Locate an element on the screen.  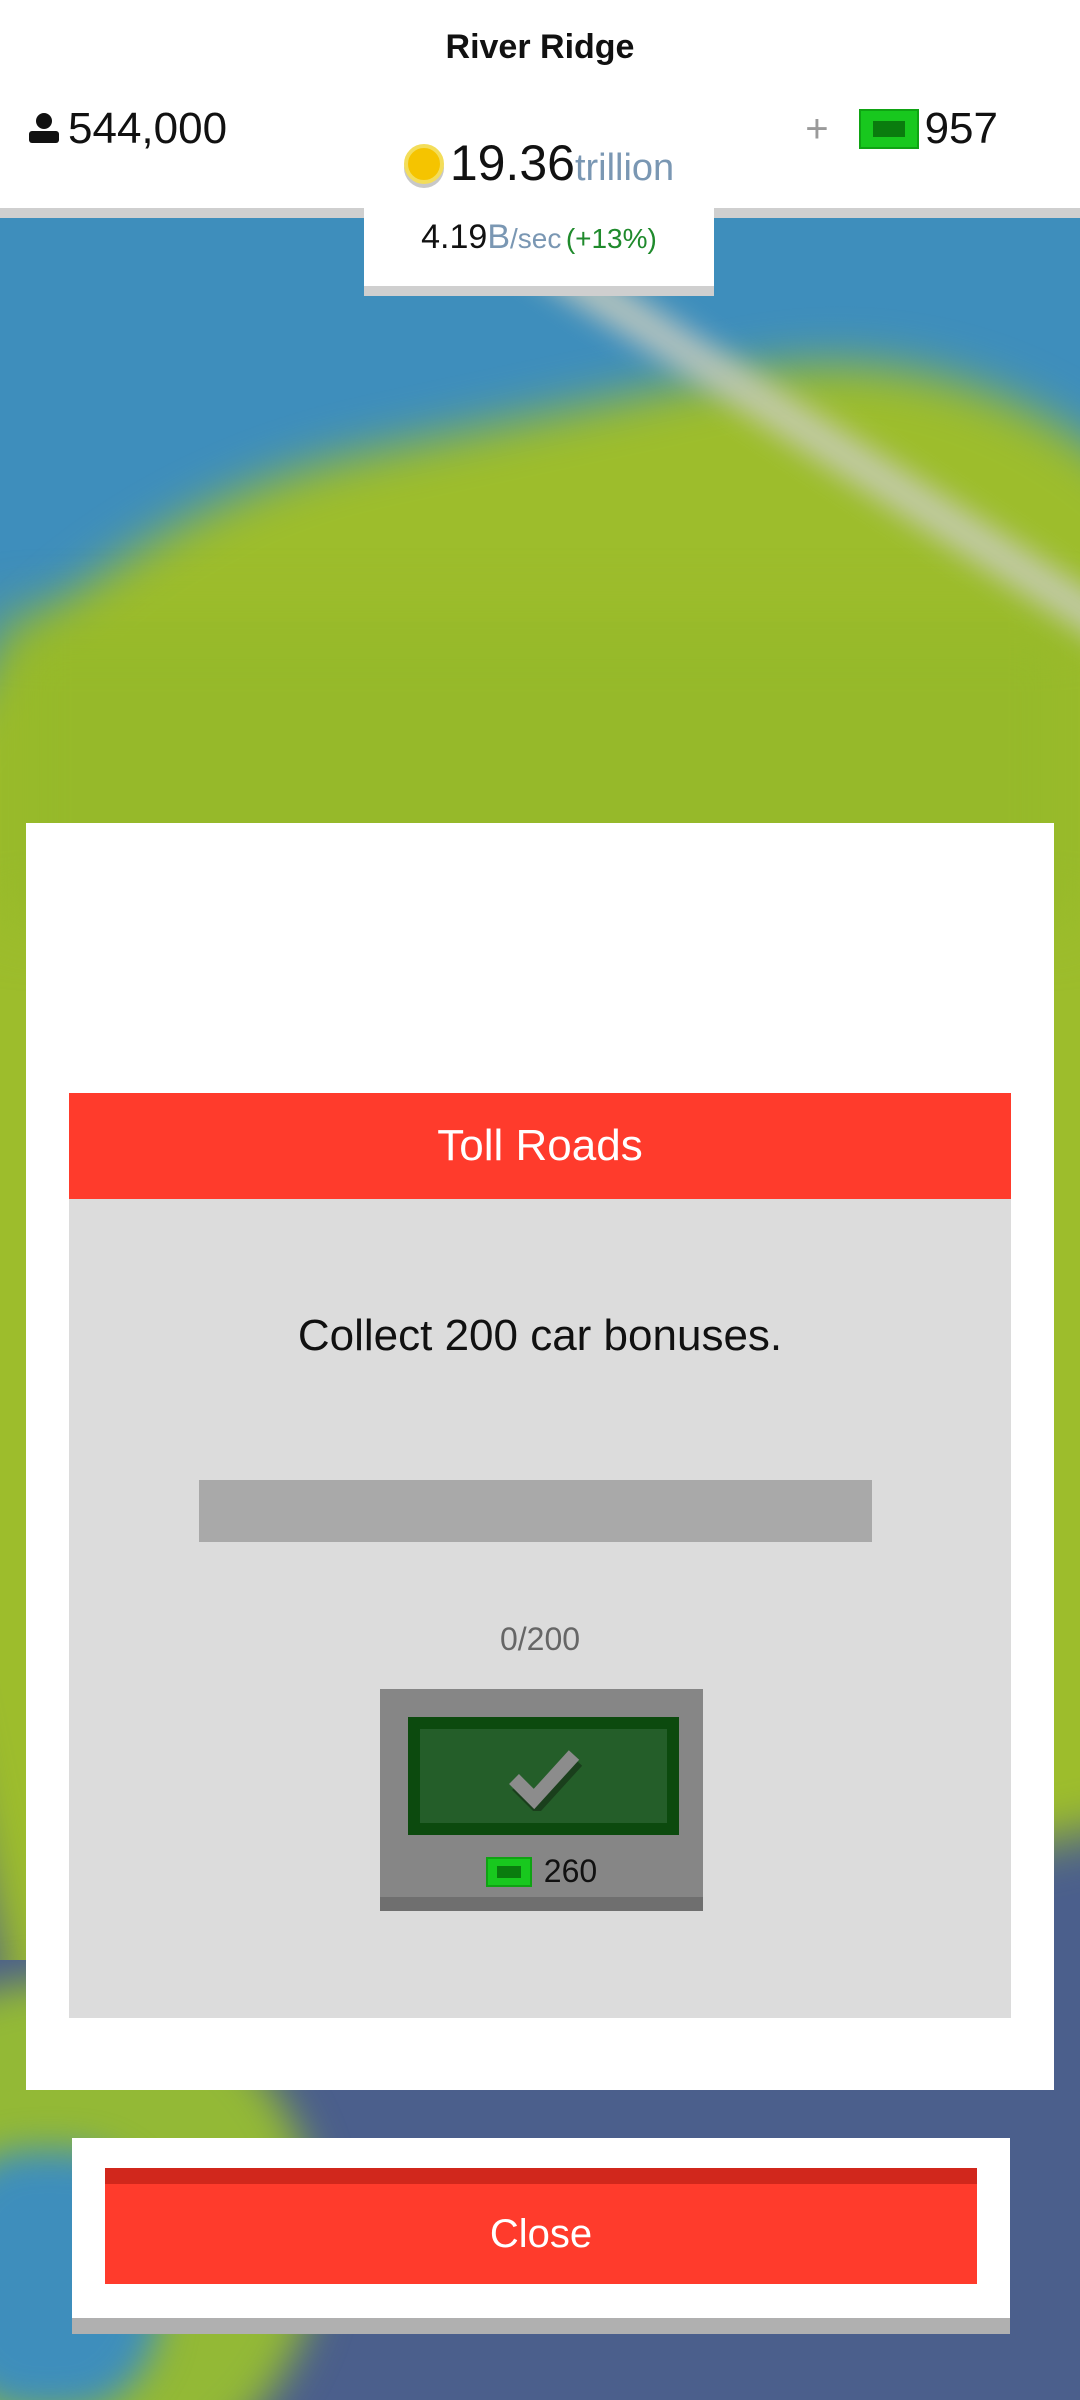
claim-button-shadow is located at coordinates (541, 1904).